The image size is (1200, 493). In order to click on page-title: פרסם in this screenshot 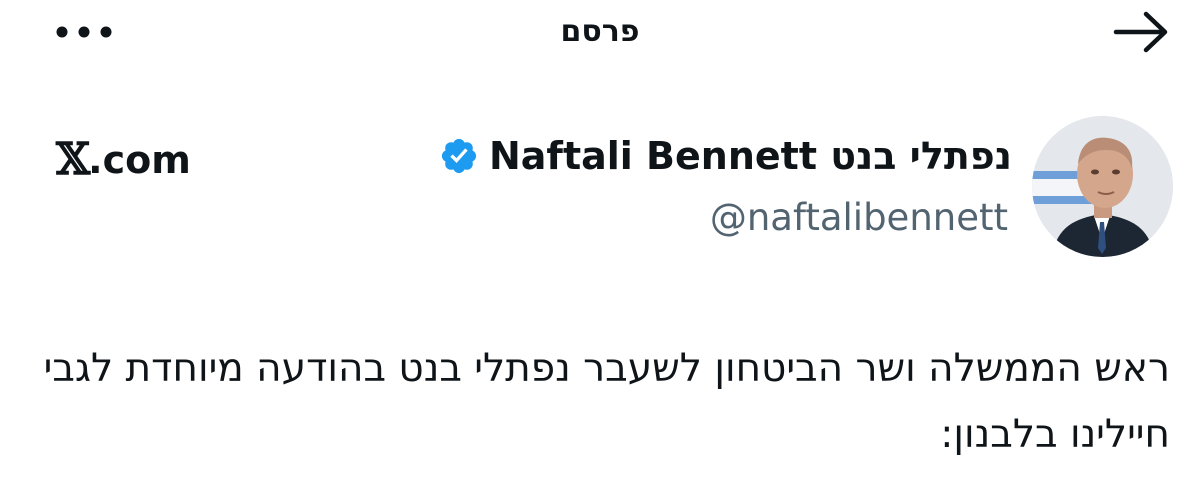, I will do `click(600, 31)`.